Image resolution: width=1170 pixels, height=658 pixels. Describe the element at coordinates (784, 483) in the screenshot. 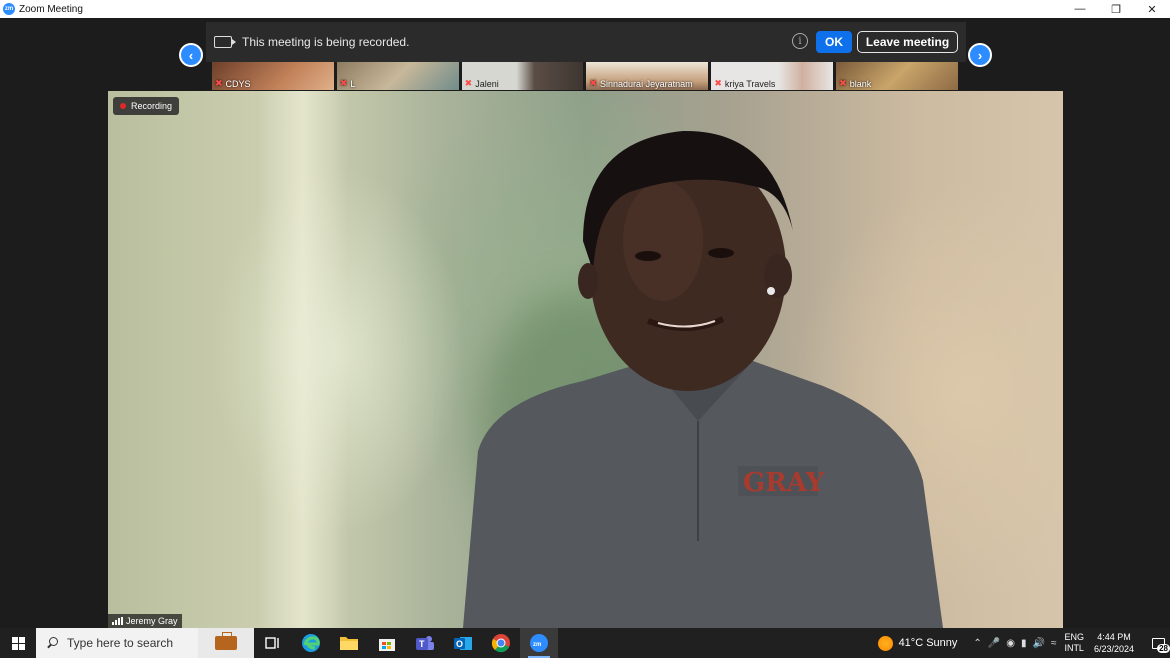

I see `shirt-logo-text: GRAY` at that location.